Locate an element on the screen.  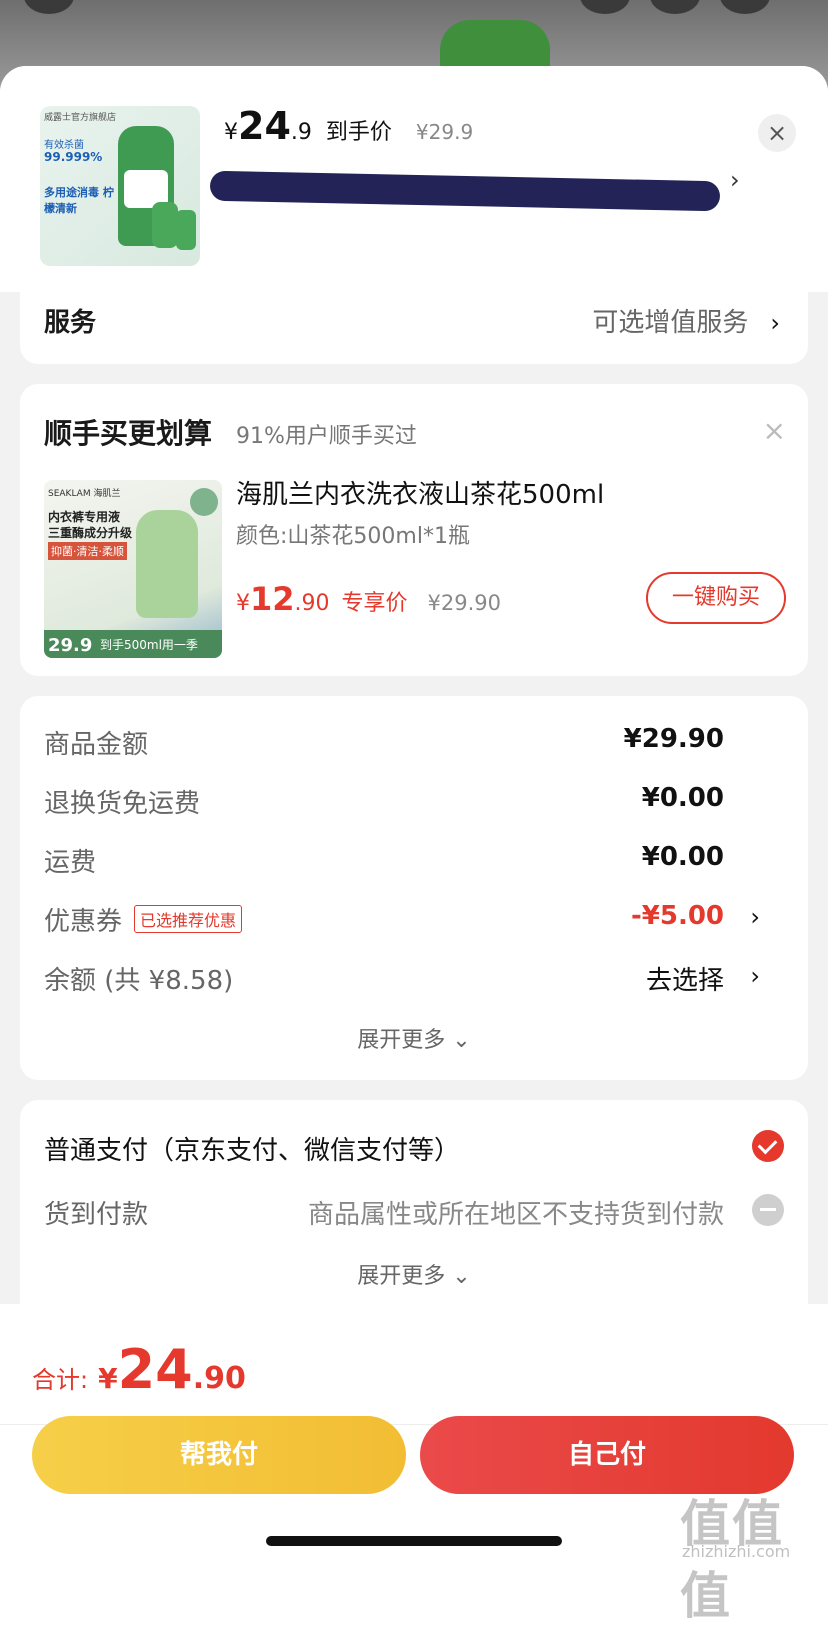
fee-label: 运费 is located at coordinates (70, 863).